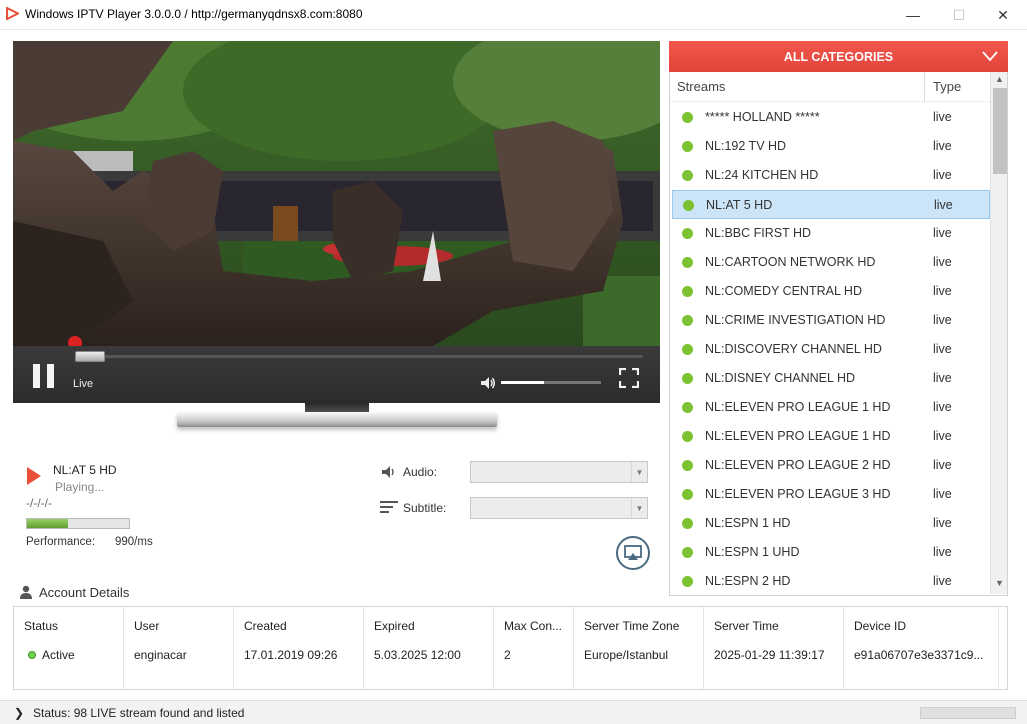 The width and height of the screenshot is (1027, 724). I want to click on stream-row: NL:ESPN 2 HD live, so click(831, 581).